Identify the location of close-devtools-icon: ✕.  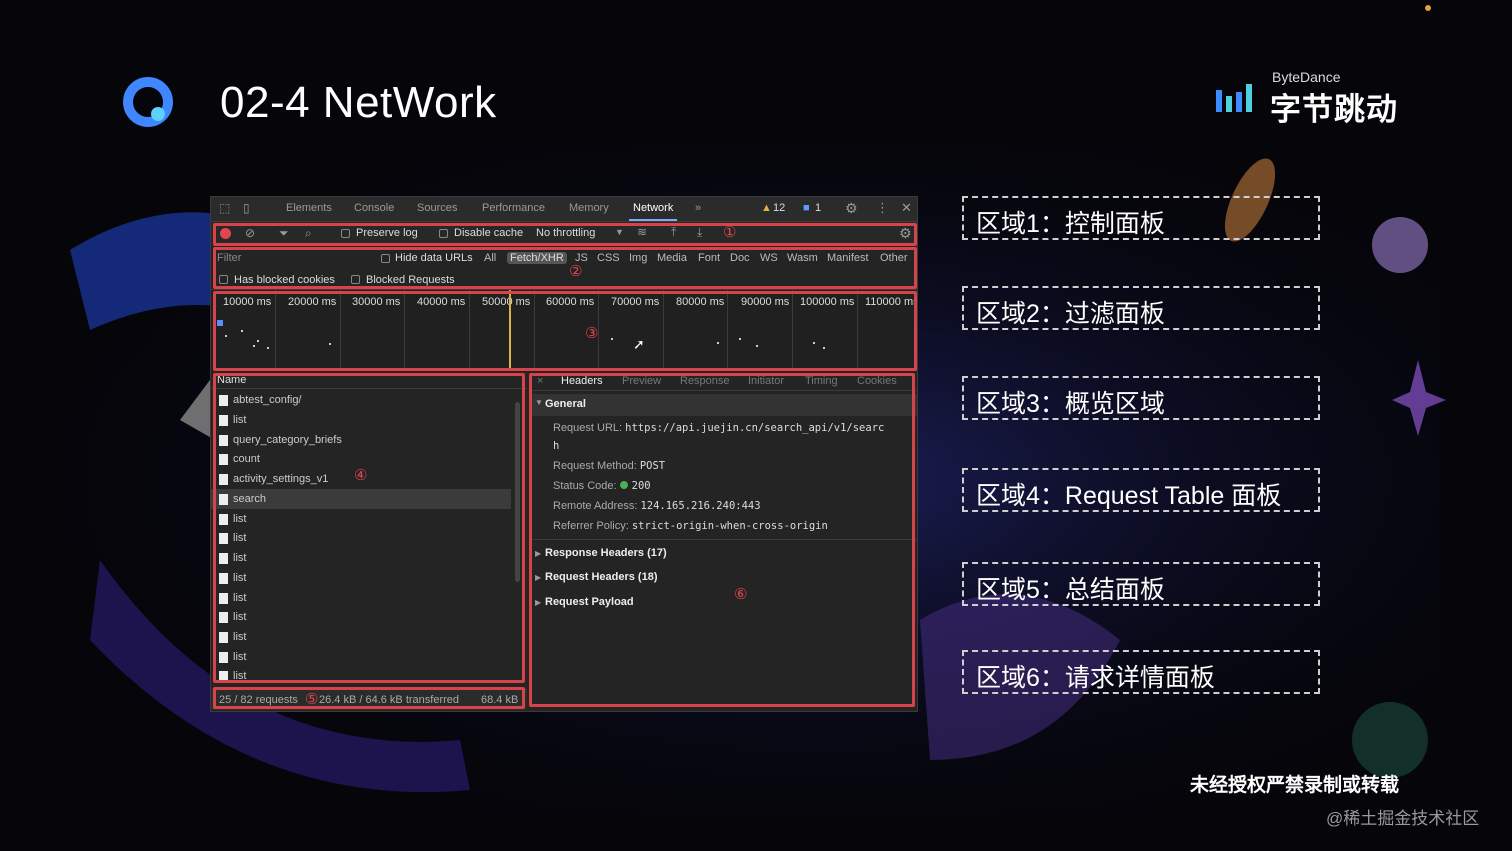
(906, 208).